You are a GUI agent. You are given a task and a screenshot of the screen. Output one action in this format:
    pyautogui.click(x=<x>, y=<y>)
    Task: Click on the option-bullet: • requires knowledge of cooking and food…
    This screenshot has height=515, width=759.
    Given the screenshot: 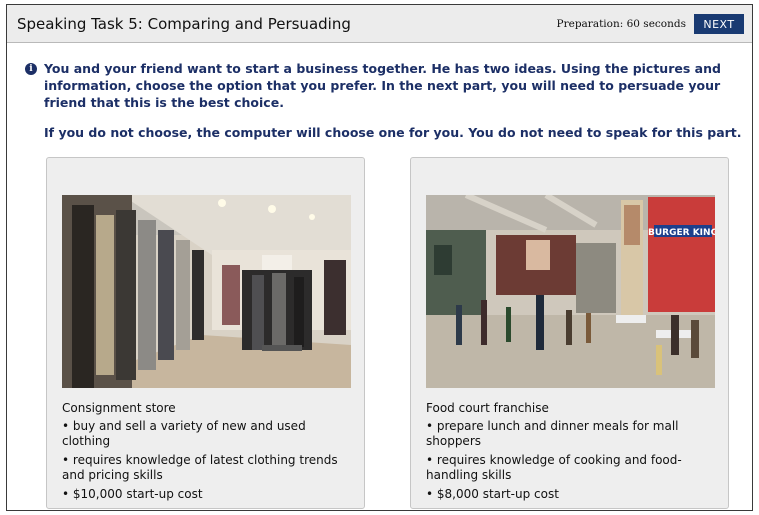 What is the action you would take?
    pyautogui.click(x=554, y=467)
    